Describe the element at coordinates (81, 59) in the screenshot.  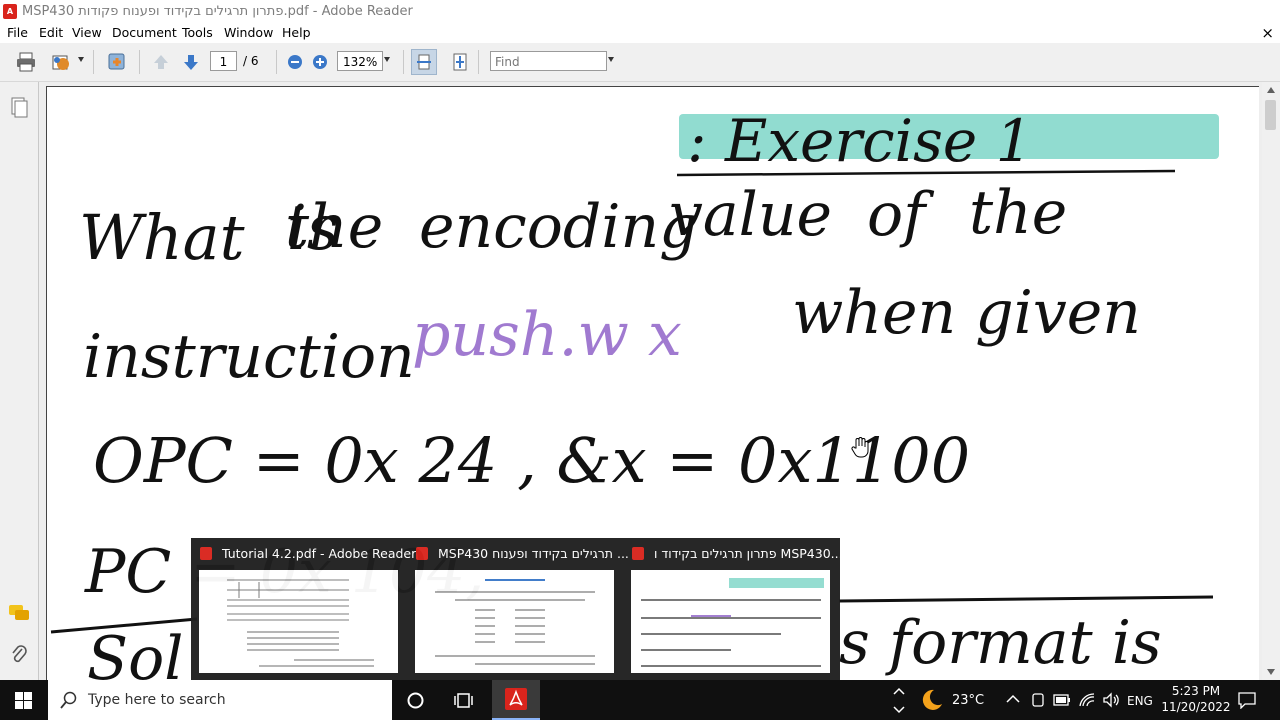
I see `share-dropdown-icon` at that location.